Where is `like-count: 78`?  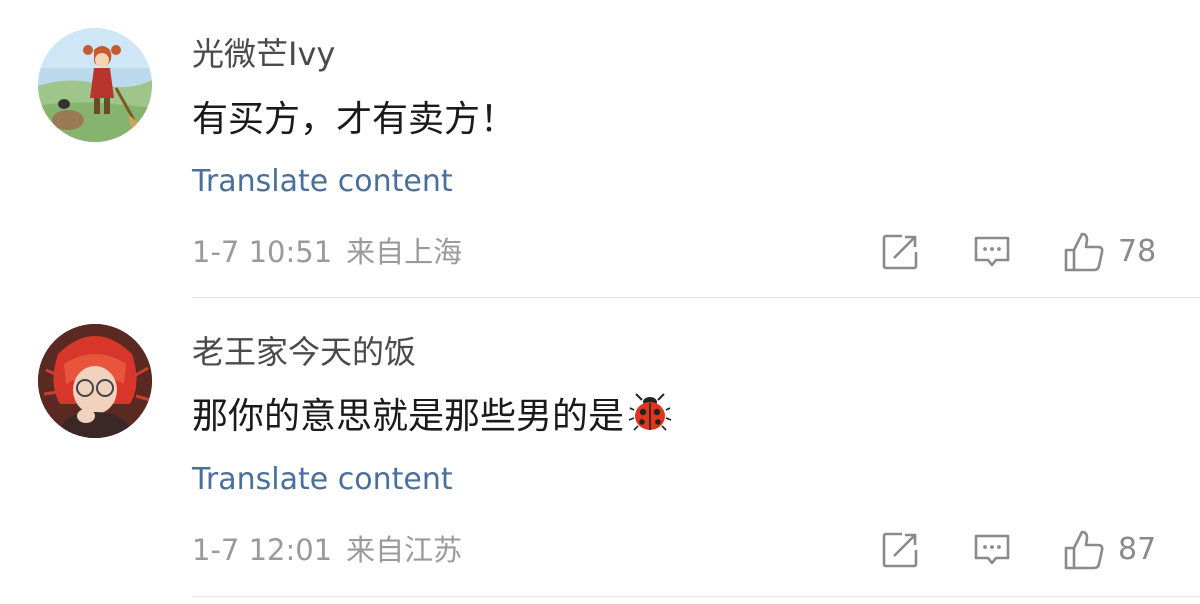 like-count: 78 is located at coordinates (1137, 251).